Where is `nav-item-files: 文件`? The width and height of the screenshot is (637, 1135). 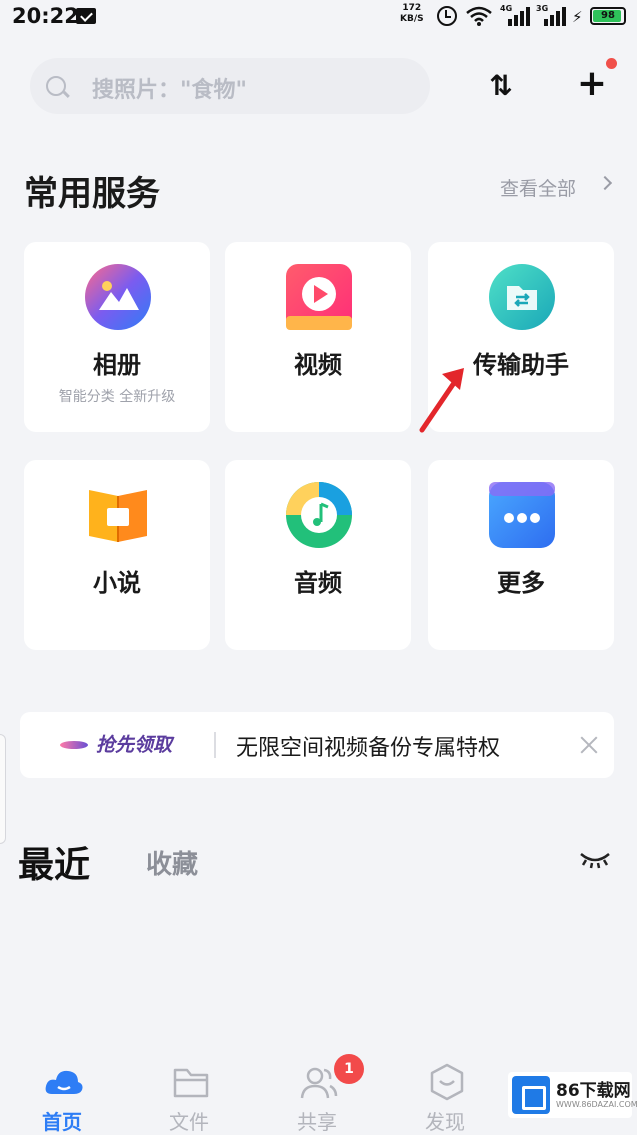 nav-item-files: 文件 is located at coordinates (189, 1091).